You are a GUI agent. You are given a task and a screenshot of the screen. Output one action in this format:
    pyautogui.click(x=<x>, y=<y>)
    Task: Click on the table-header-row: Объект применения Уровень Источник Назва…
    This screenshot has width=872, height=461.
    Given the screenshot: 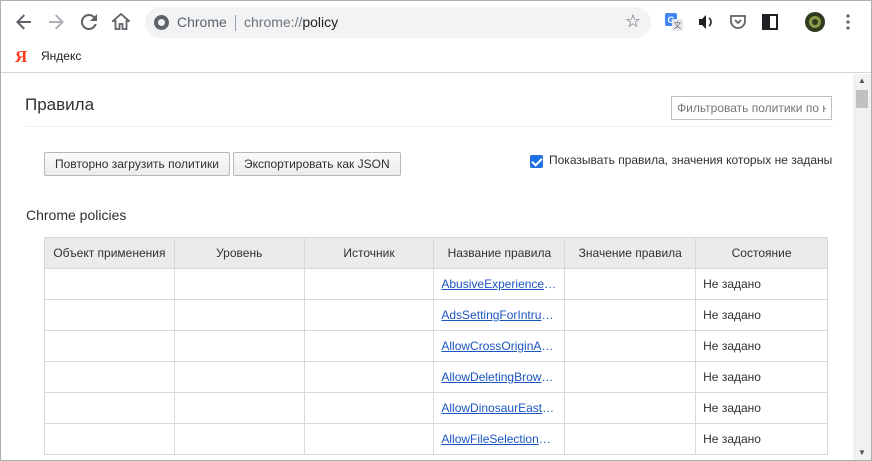 What is the action you would take?
    pyautogui.click(x=436, y=253)
    